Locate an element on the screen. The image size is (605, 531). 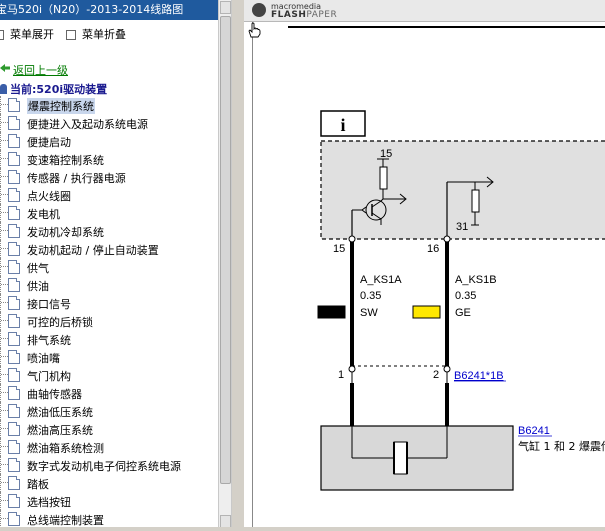
tree-item: 接口信号 is located at coordinates (109, 303).